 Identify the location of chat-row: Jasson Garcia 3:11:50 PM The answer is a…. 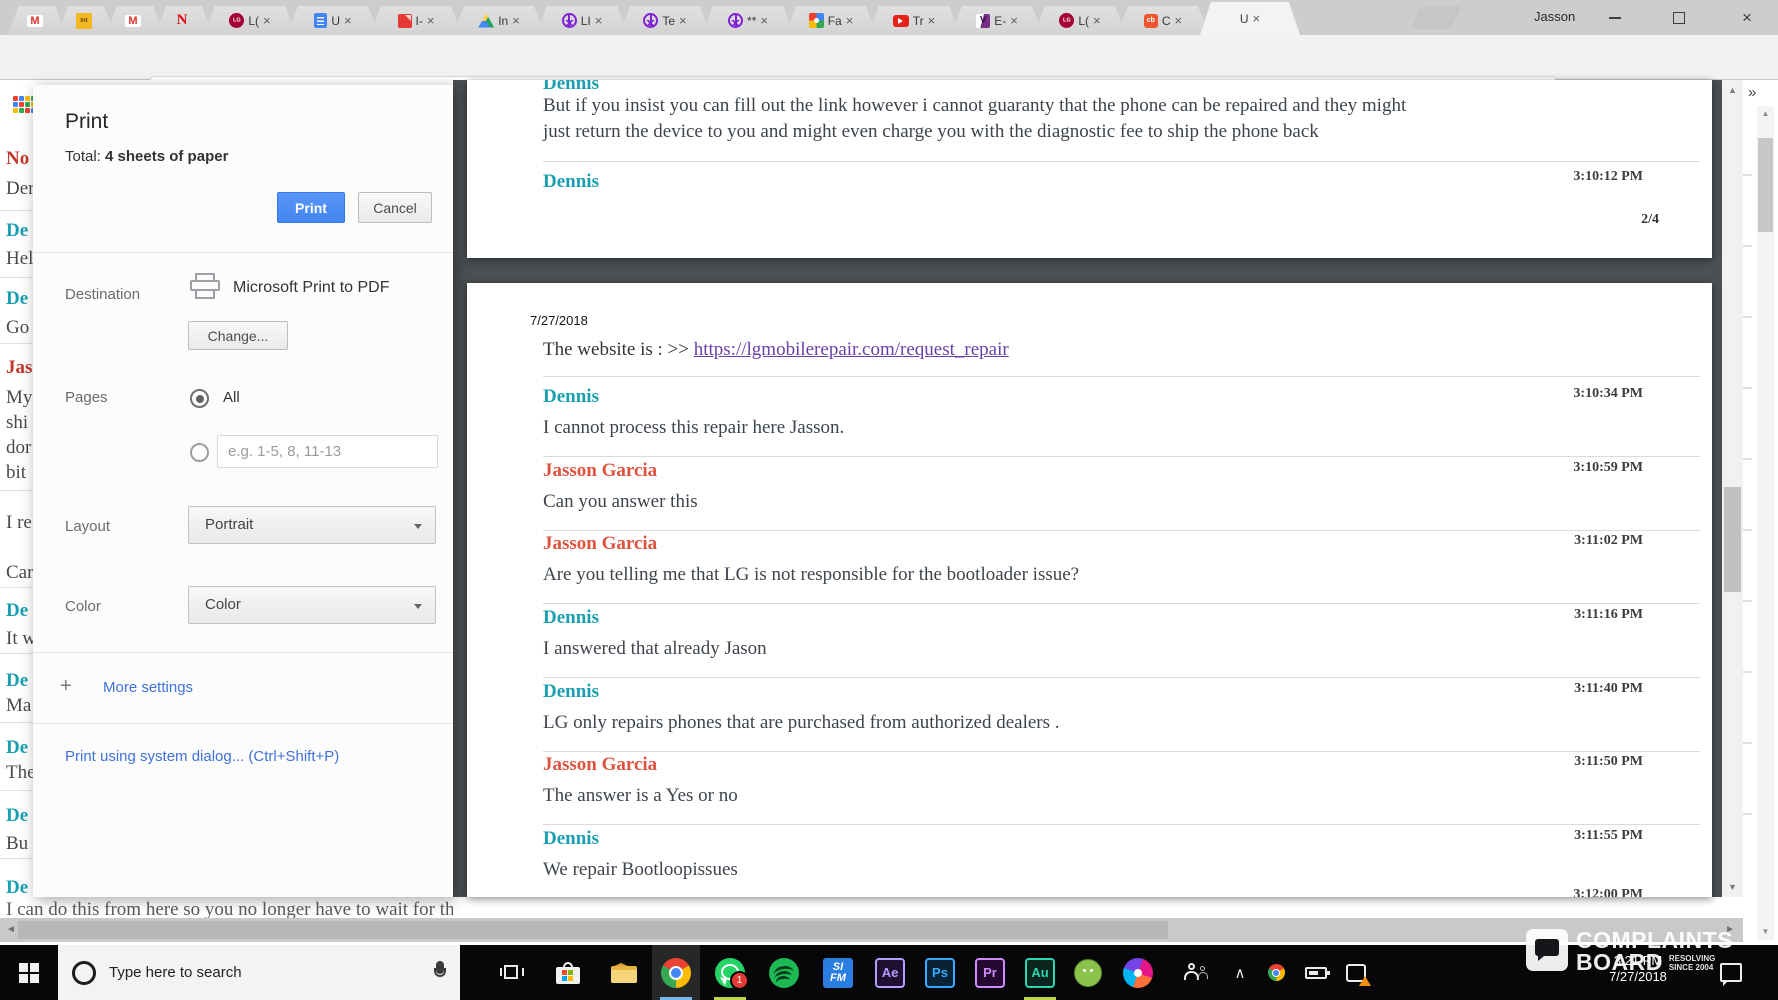
(1121, 791).